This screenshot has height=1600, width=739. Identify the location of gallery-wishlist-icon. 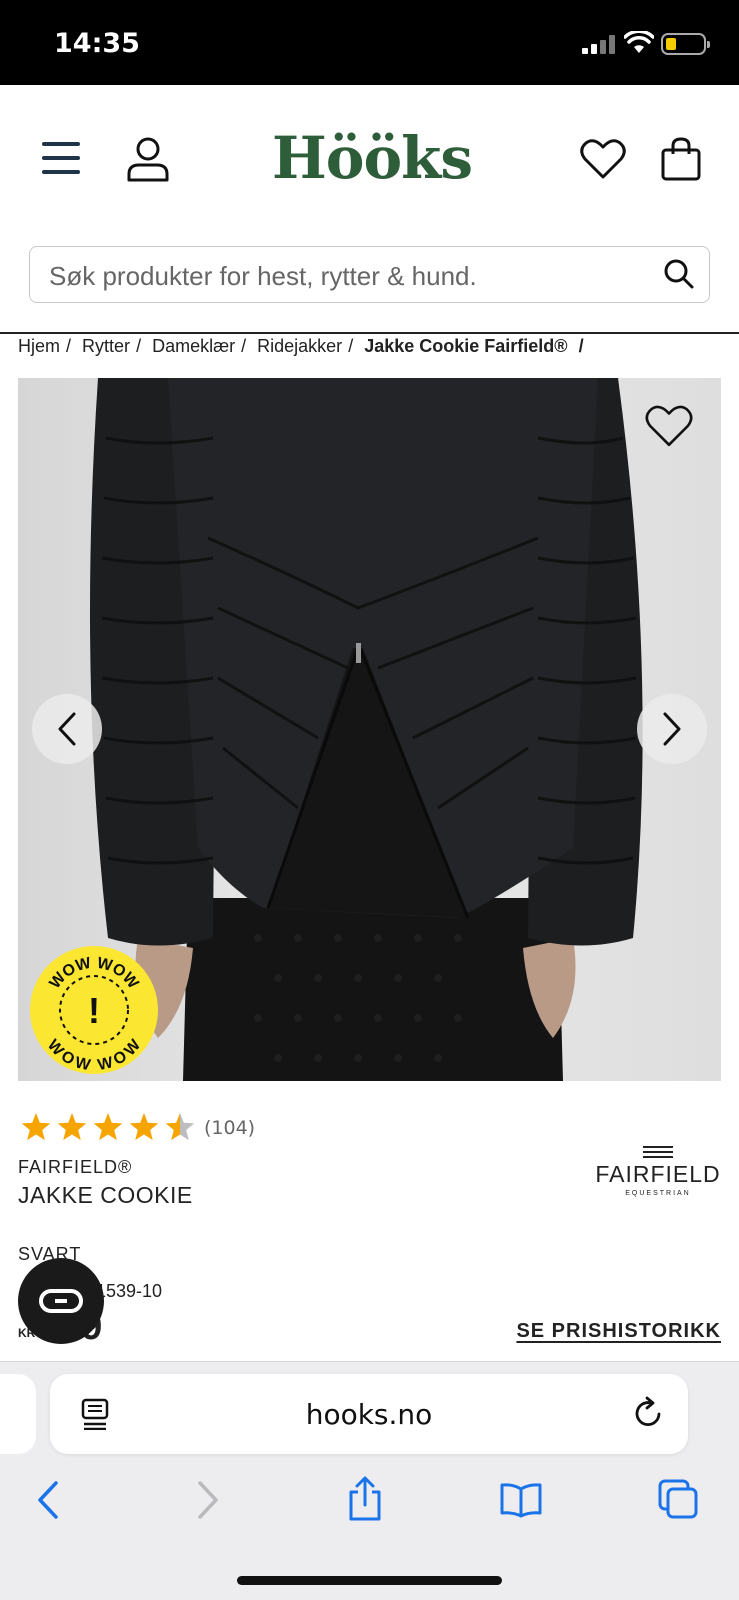
(669, 426).